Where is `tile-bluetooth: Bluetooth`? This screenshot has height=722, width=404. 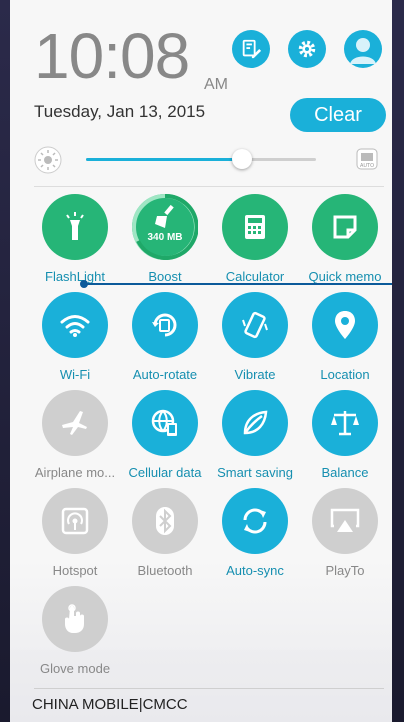
tile-bluetooth: Bluetooth is located at coordinates (165, 537).